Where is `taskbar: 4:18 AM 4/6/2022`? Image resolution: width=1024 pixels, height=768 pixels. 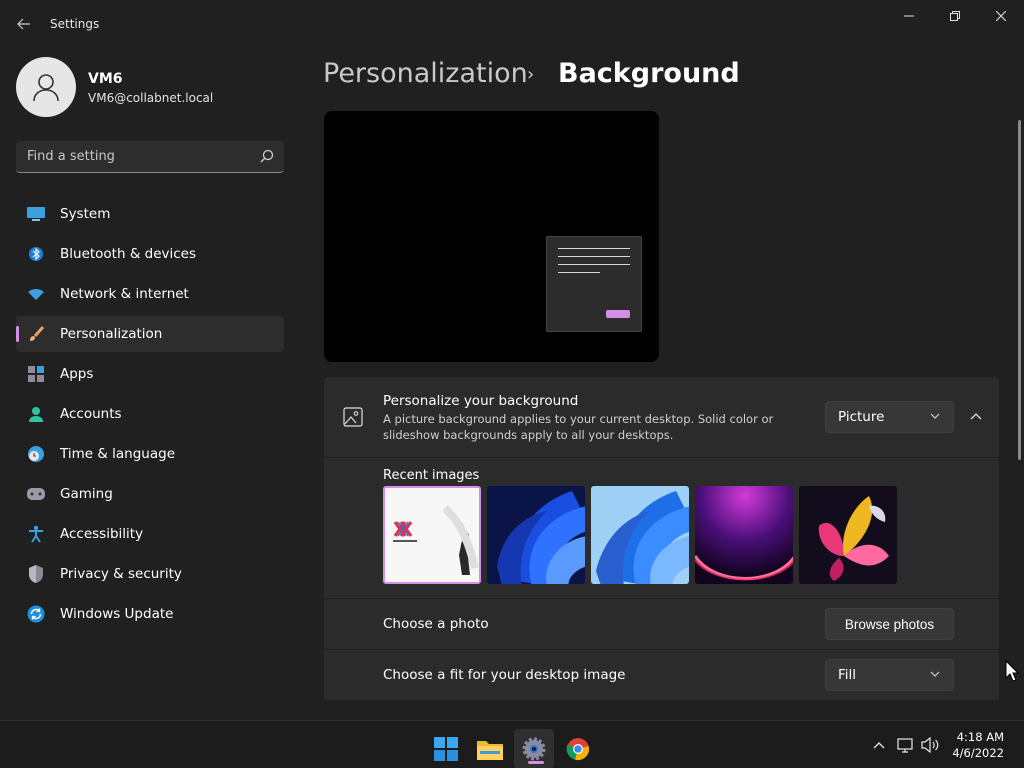 taskbar: 4:18 AM 4/6/2022 is located at coordinates (512, 744).